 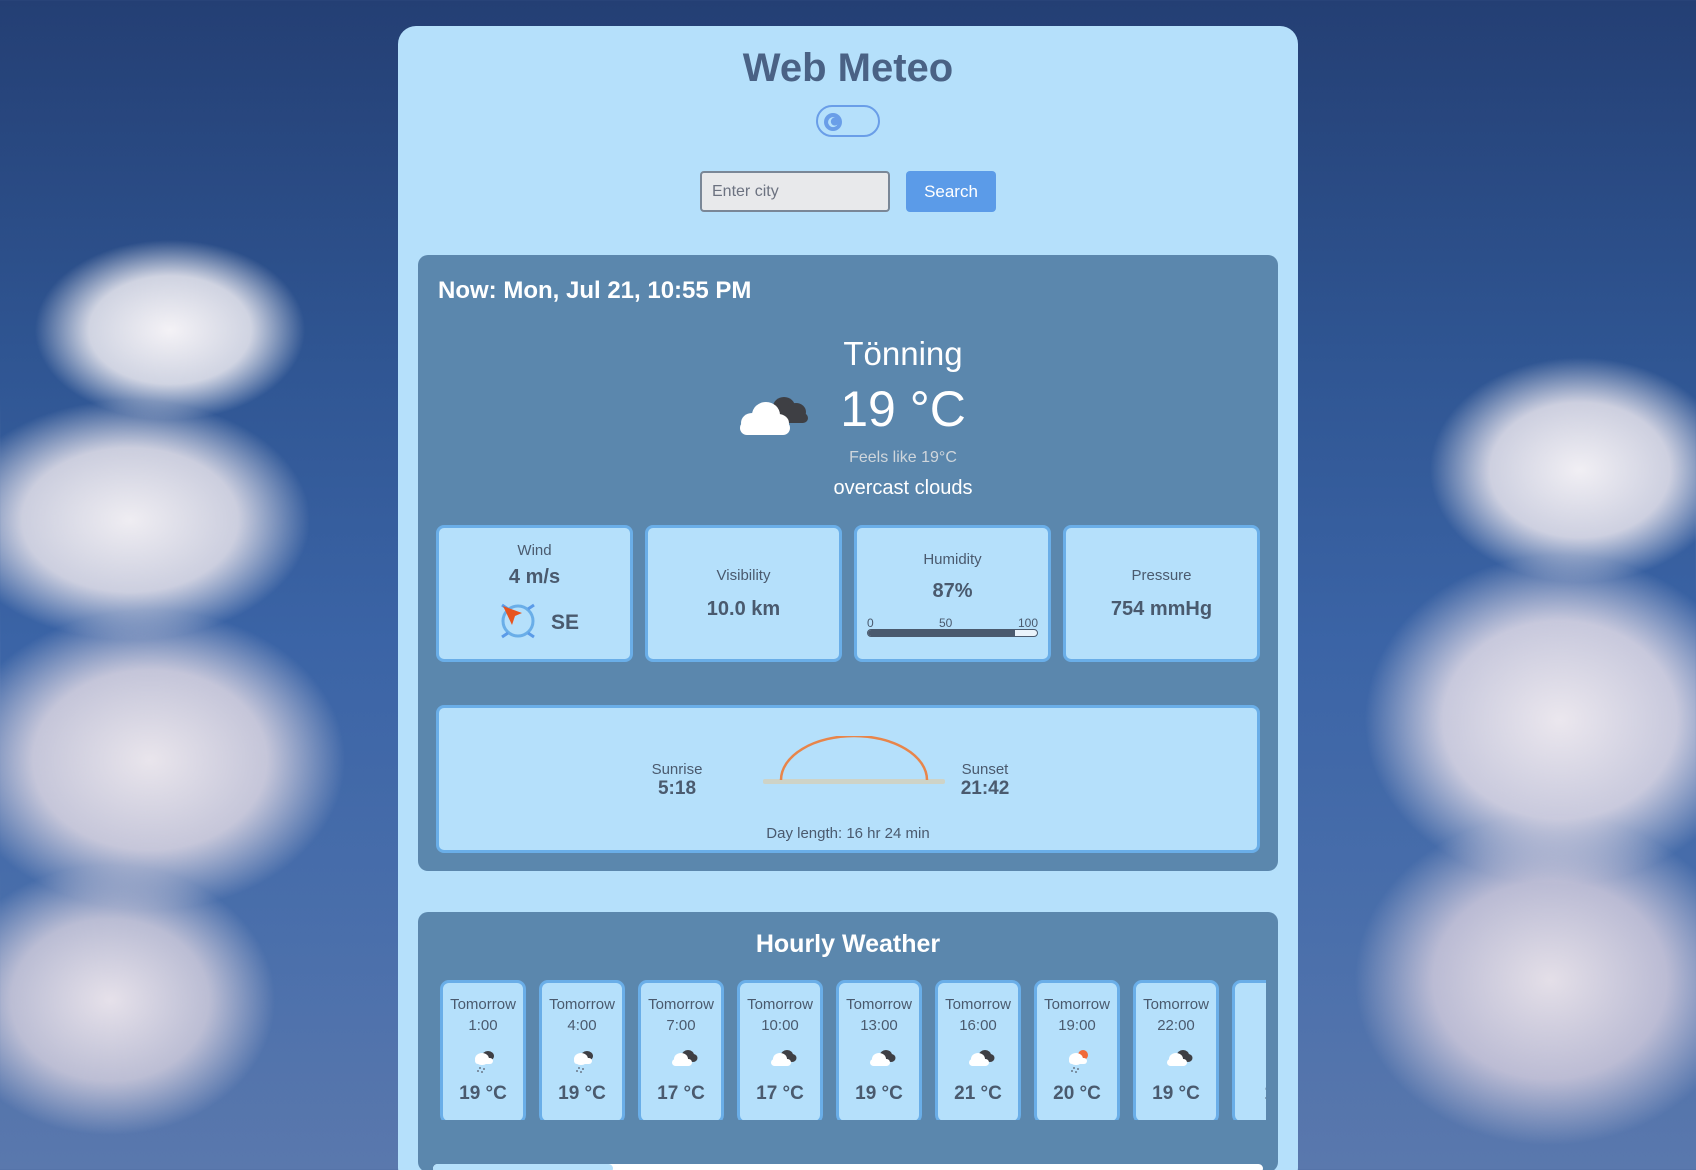 I want to click on sun-arc-icon, so click(x=854, y=762).